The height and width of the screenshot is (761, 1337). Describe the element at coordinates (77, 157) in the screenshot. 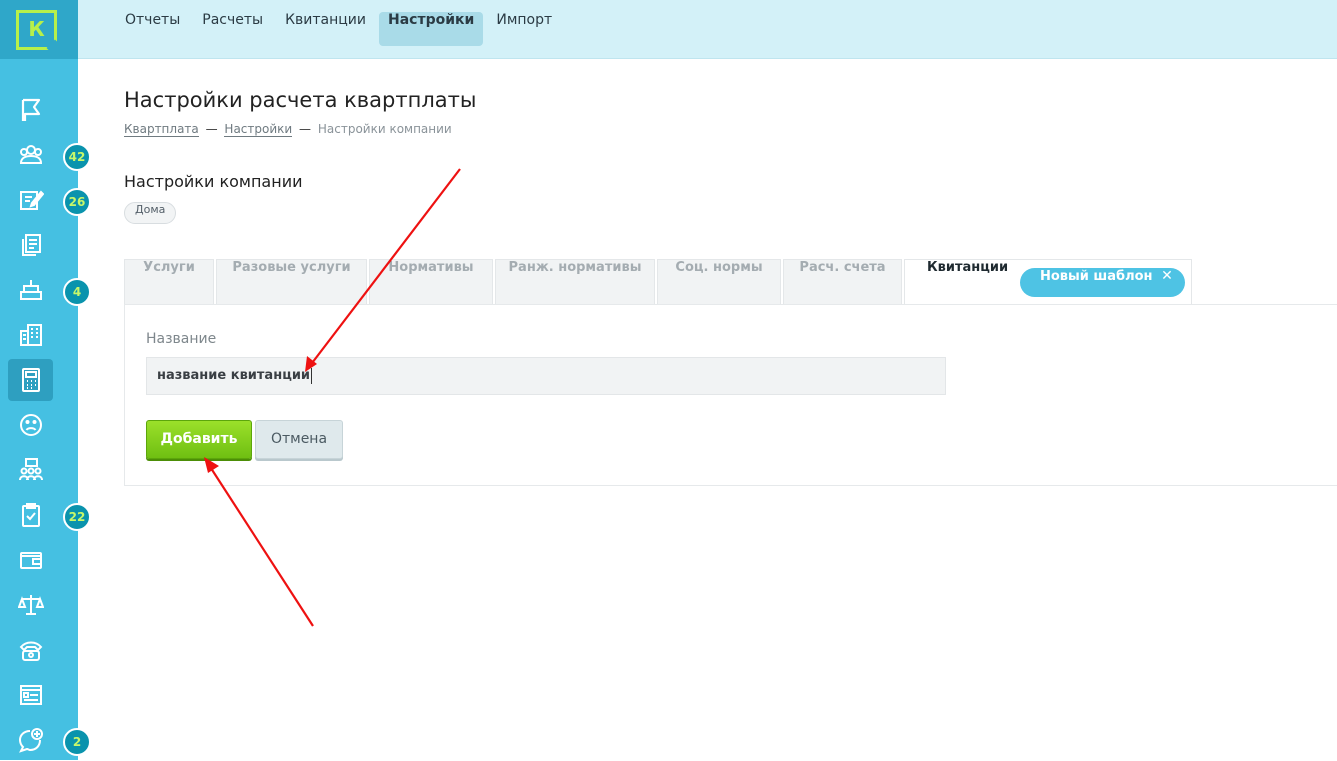

I see `sidebar-badge-residents: 42` at that location.